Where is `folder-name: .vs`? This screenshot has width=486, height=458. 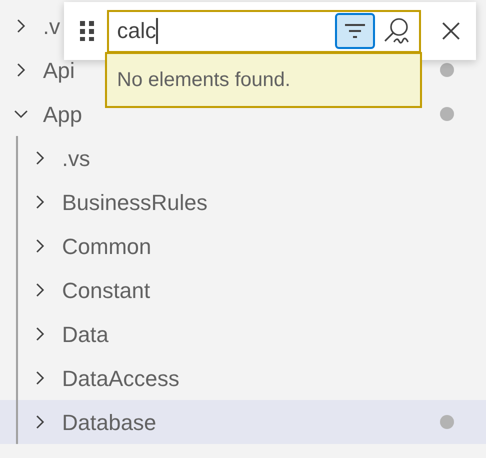 folder-name: .vs is located at coordinates (76, 158).